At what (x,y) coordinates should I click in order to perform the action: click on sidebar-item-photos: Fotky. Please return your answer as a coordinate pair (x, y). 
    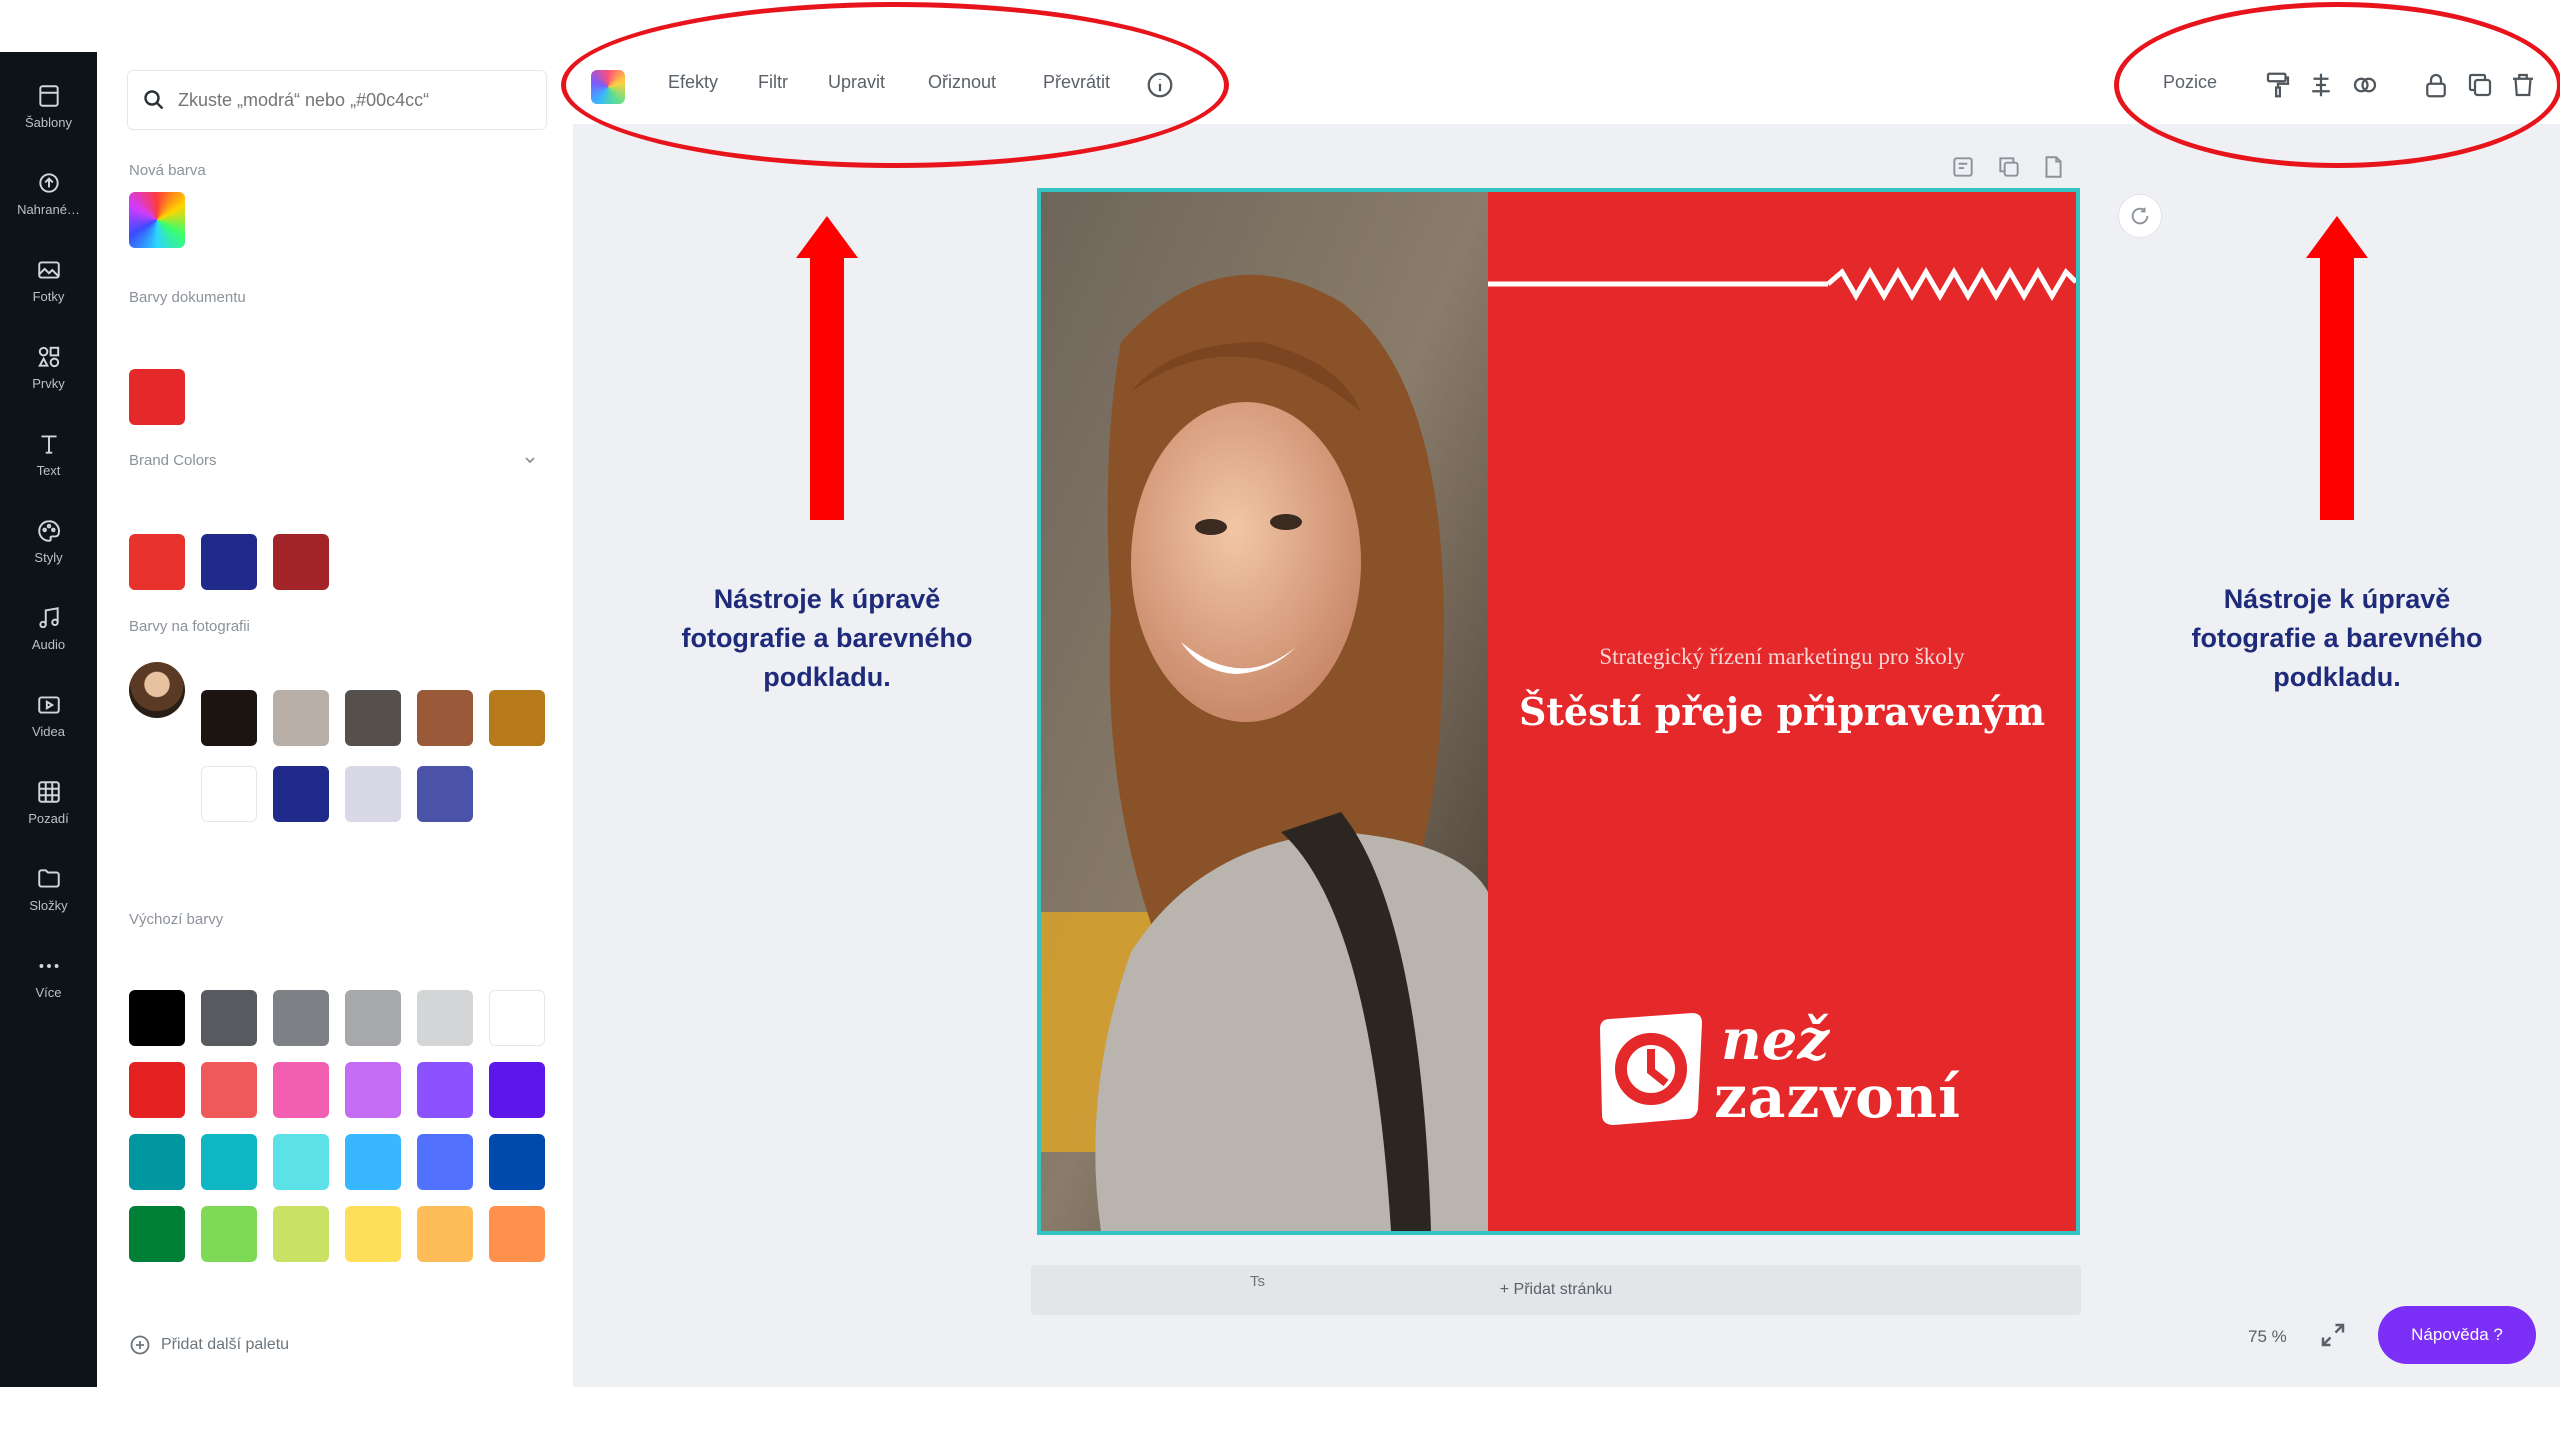
    Looking at the image, I should click on (48, 280).